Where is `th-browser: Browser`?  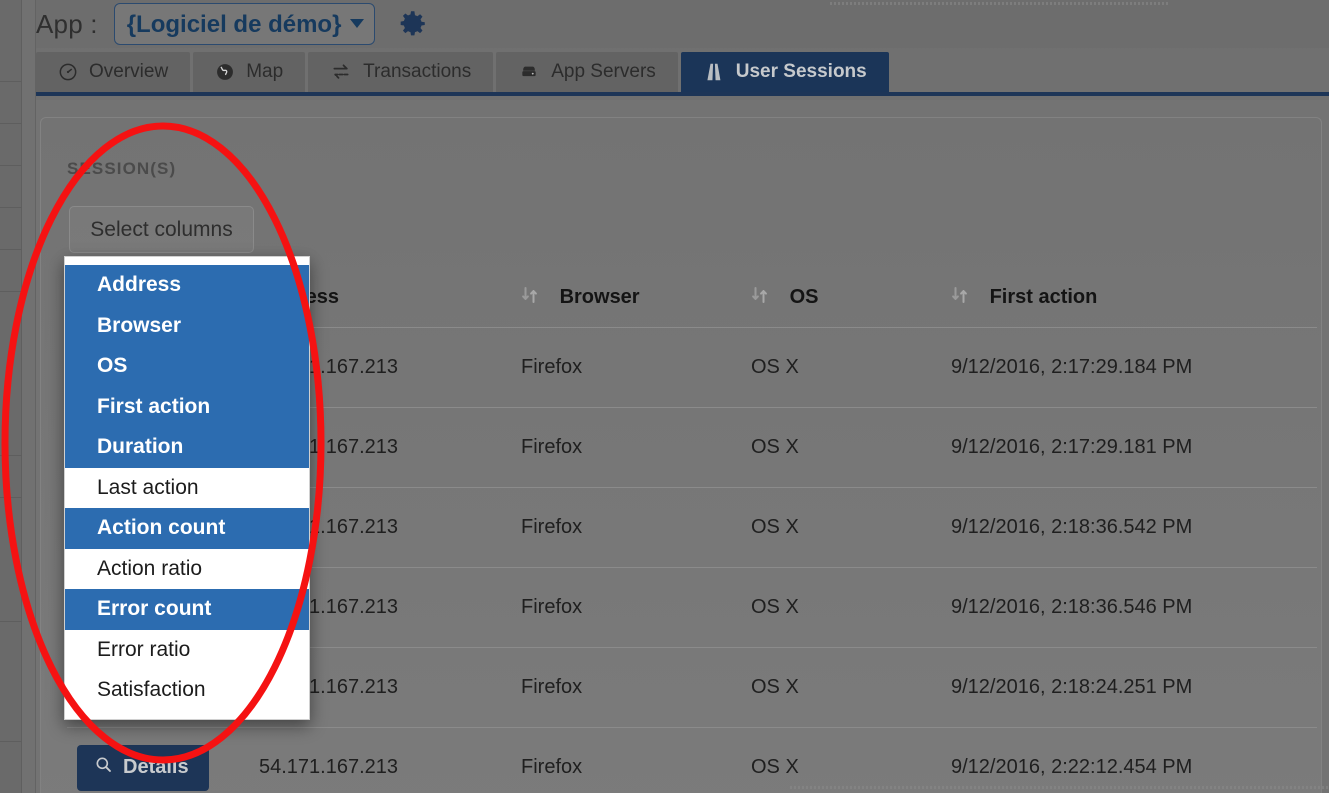 th-browser: Browser is located at coordinates (636, 298).